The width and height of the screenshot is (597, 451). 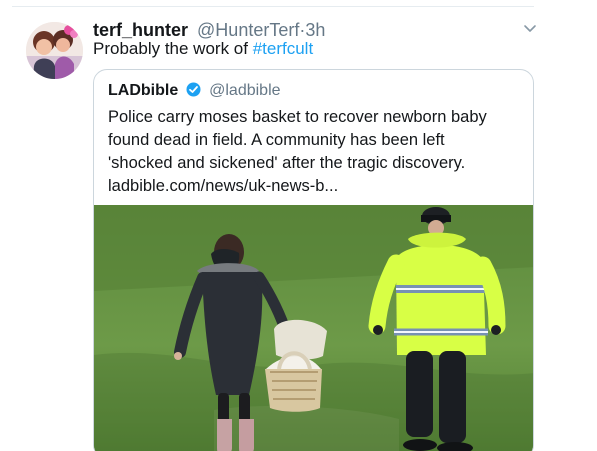 I want to click on chevron-down-icon-svg, so click(x=530, y=28).